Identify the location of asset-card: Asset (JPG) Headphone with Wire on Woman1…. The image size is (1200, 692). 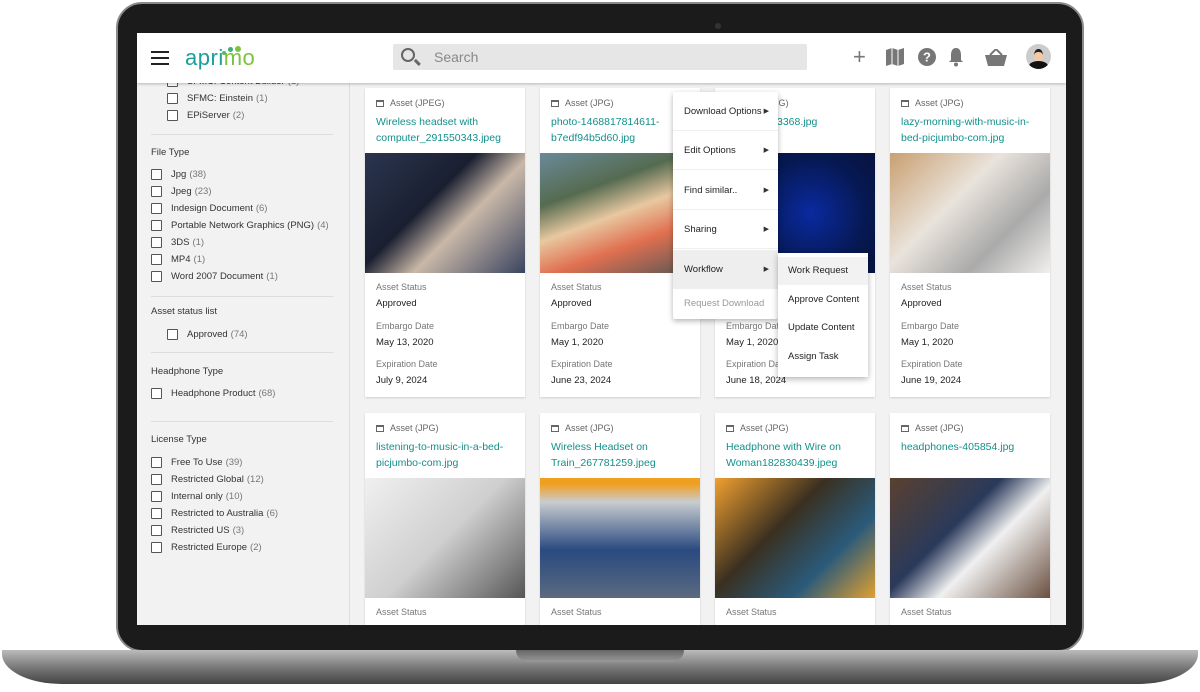
(795, 519).